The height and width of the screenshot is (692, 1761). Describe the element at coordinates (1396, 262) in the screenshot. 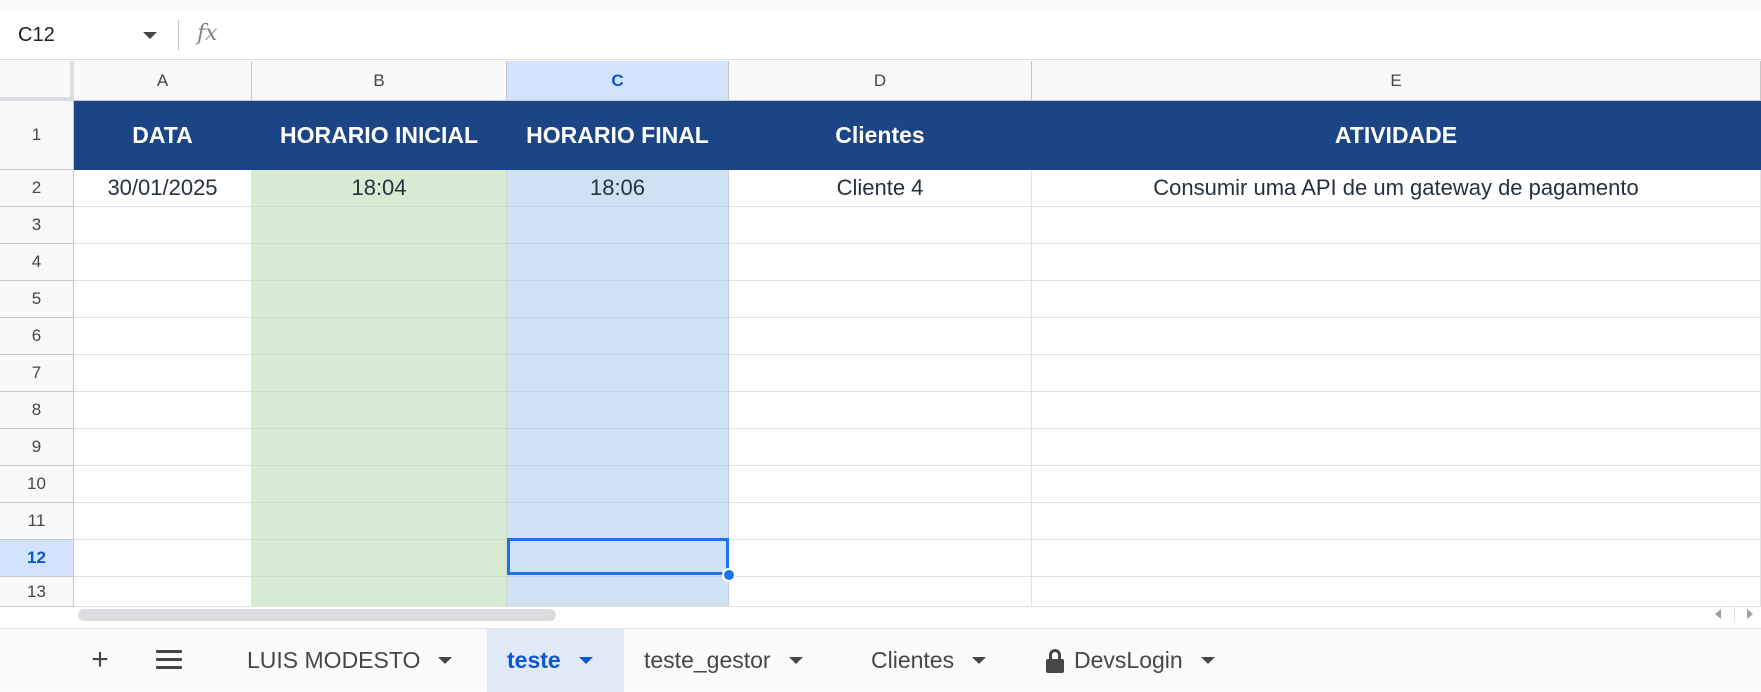

I see `cell-e4` at that location.